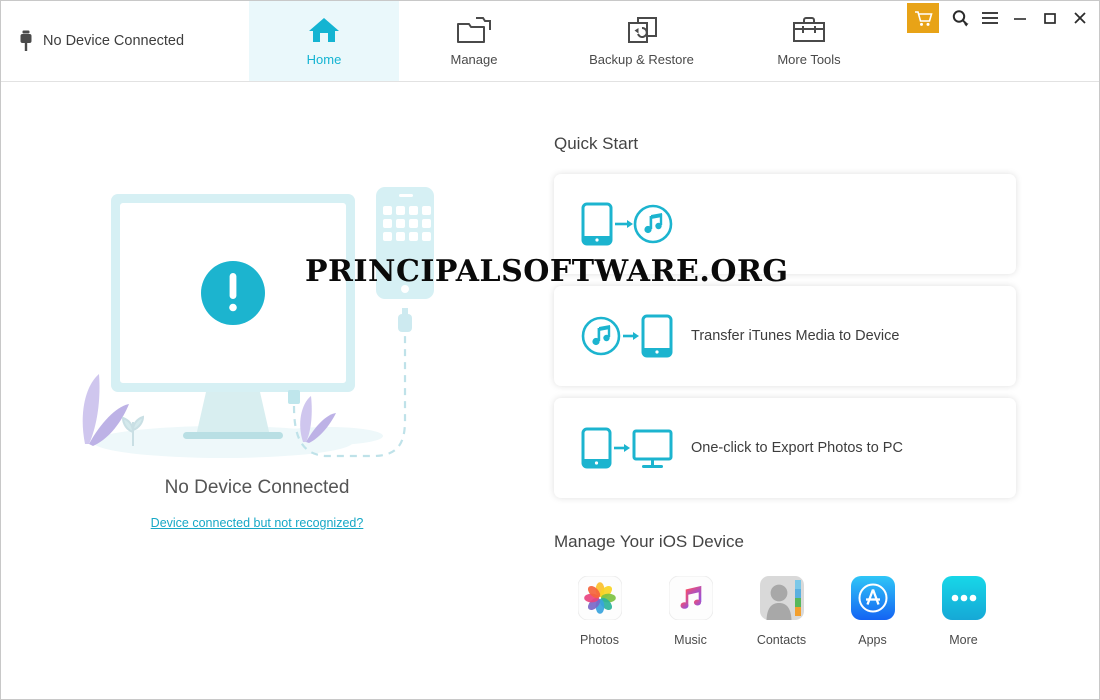  What do you see at coordinates (872, 600) in the screenshot?
I see `appstore-app-icon` at bounding box center [872, 600].